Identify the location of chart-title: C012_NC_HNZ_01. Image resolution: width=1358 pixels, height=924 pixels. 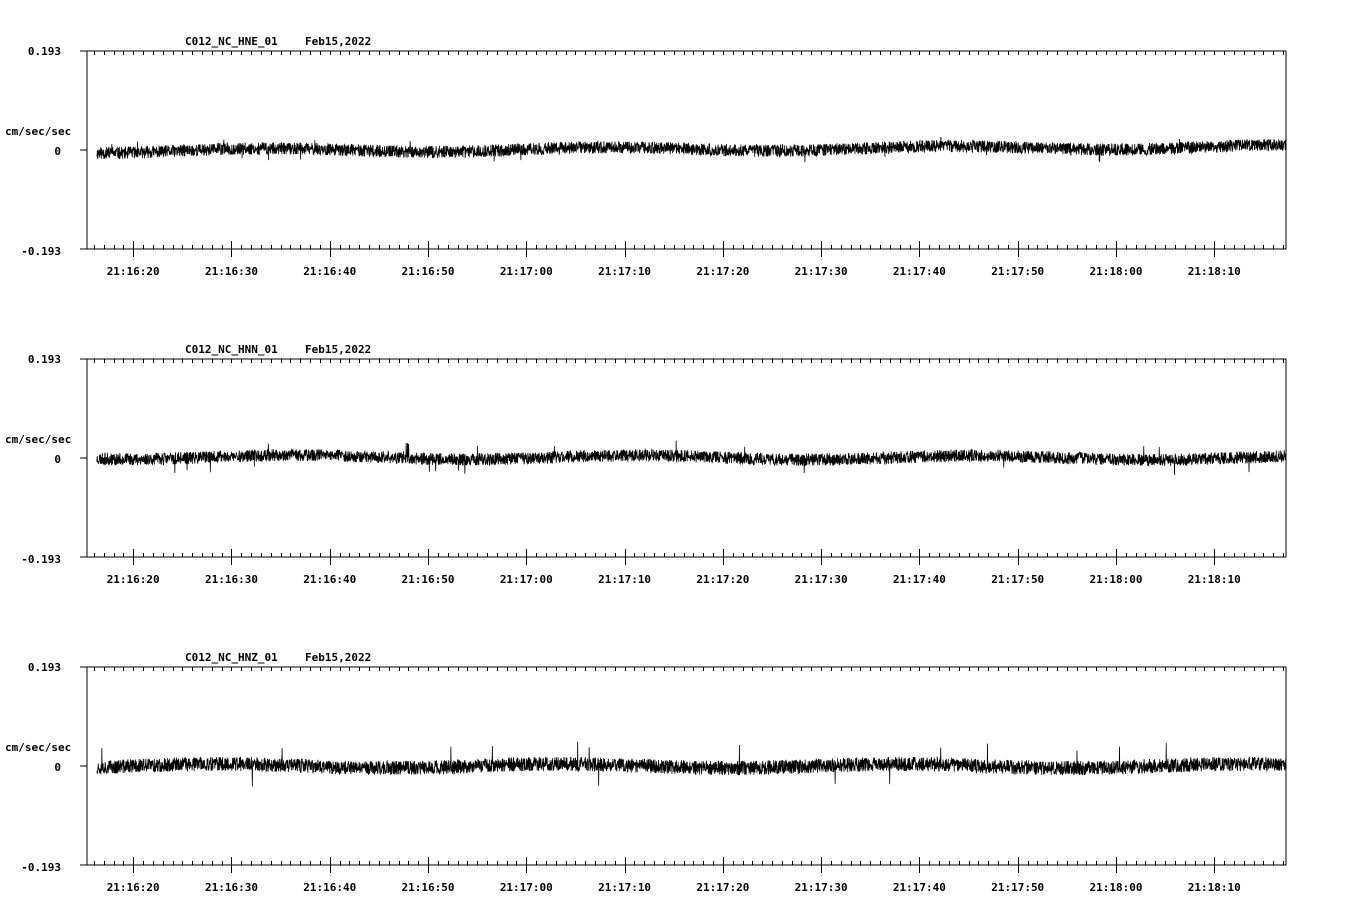
(231, 657).